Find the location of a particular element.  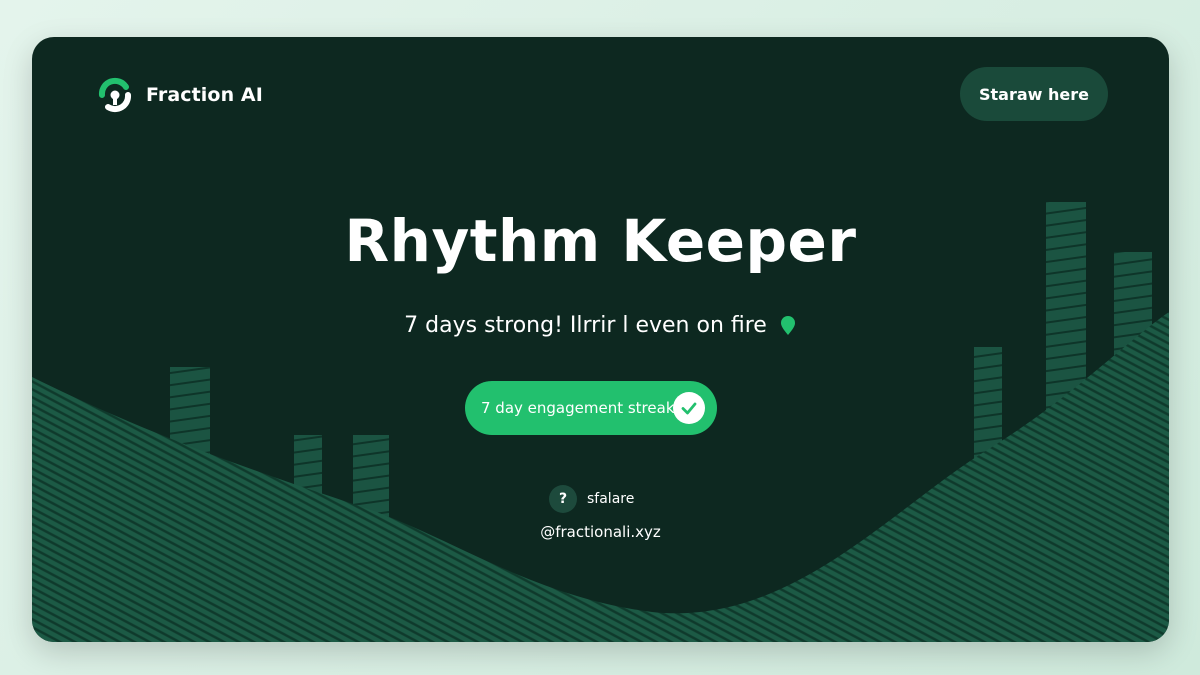

social-handle: @fractionali.xyz is located at coordinates (600, 532).